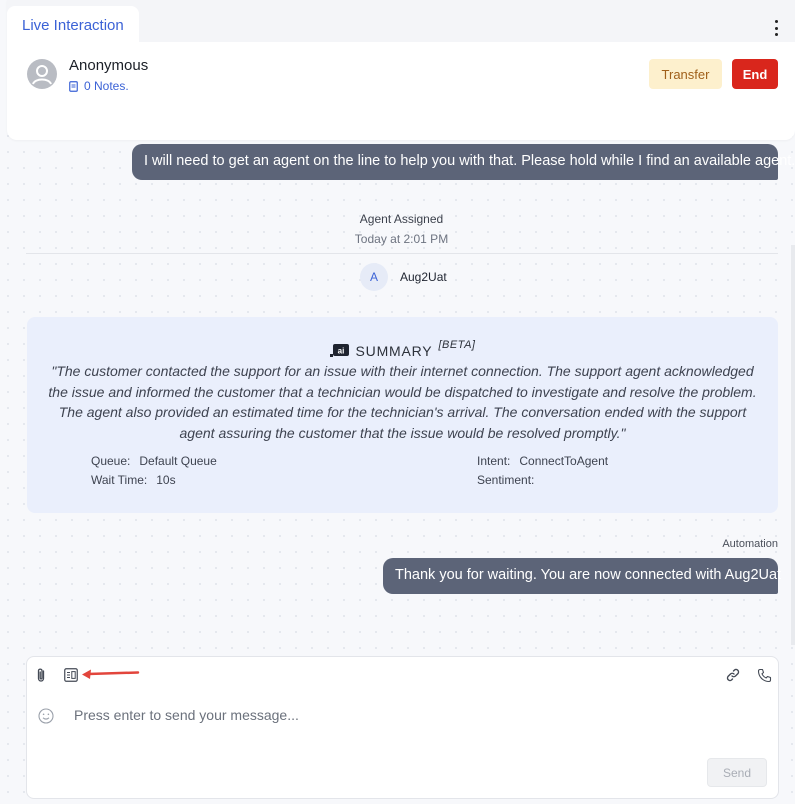  I want to click on queue-label: Queue:, so click(111, 461).